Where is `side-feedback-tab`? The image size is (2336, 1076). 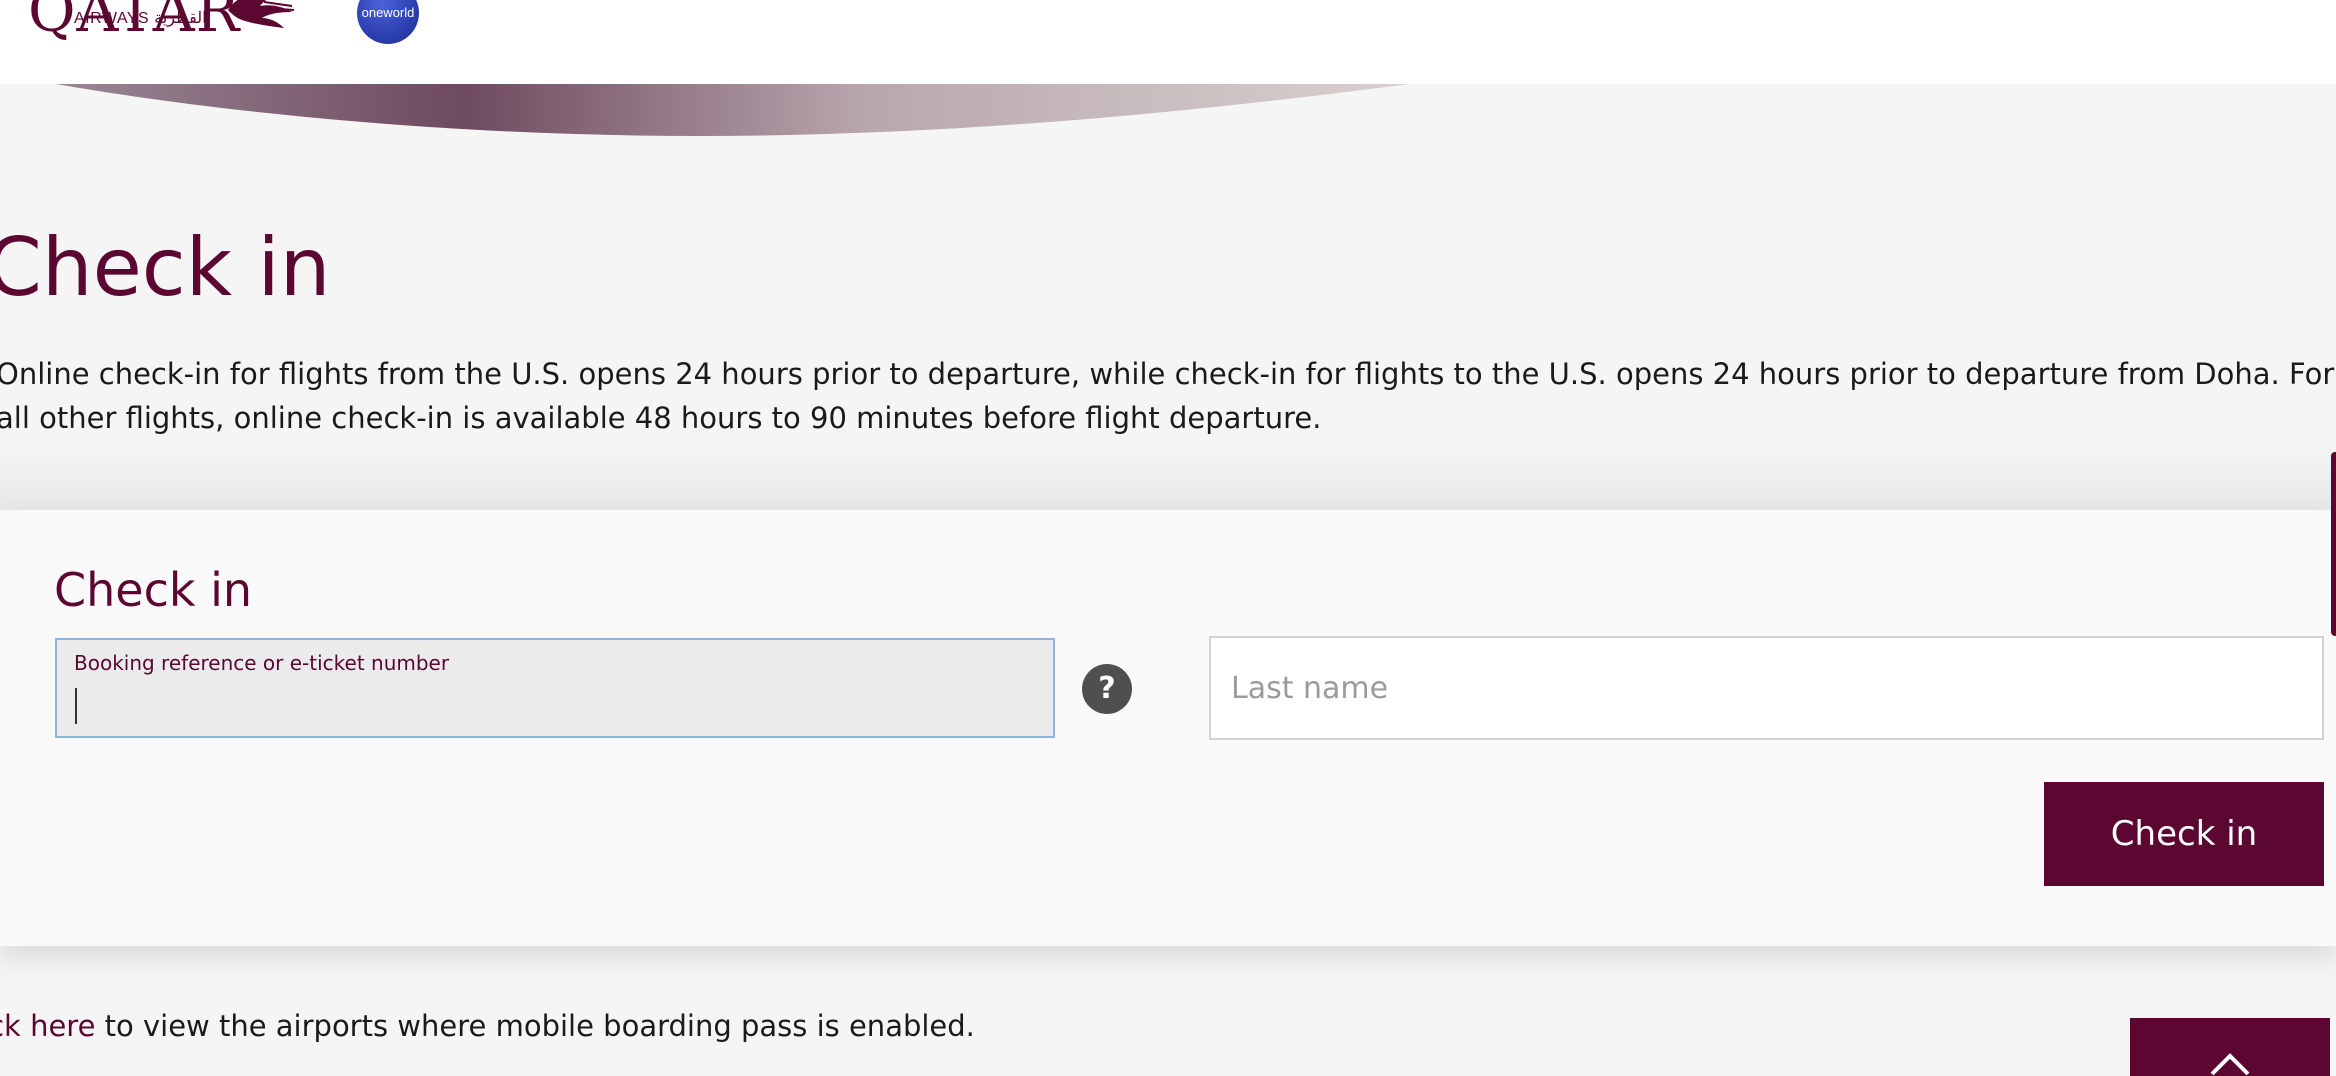
side-feedback-tab is located at coordinates (2333, 544).